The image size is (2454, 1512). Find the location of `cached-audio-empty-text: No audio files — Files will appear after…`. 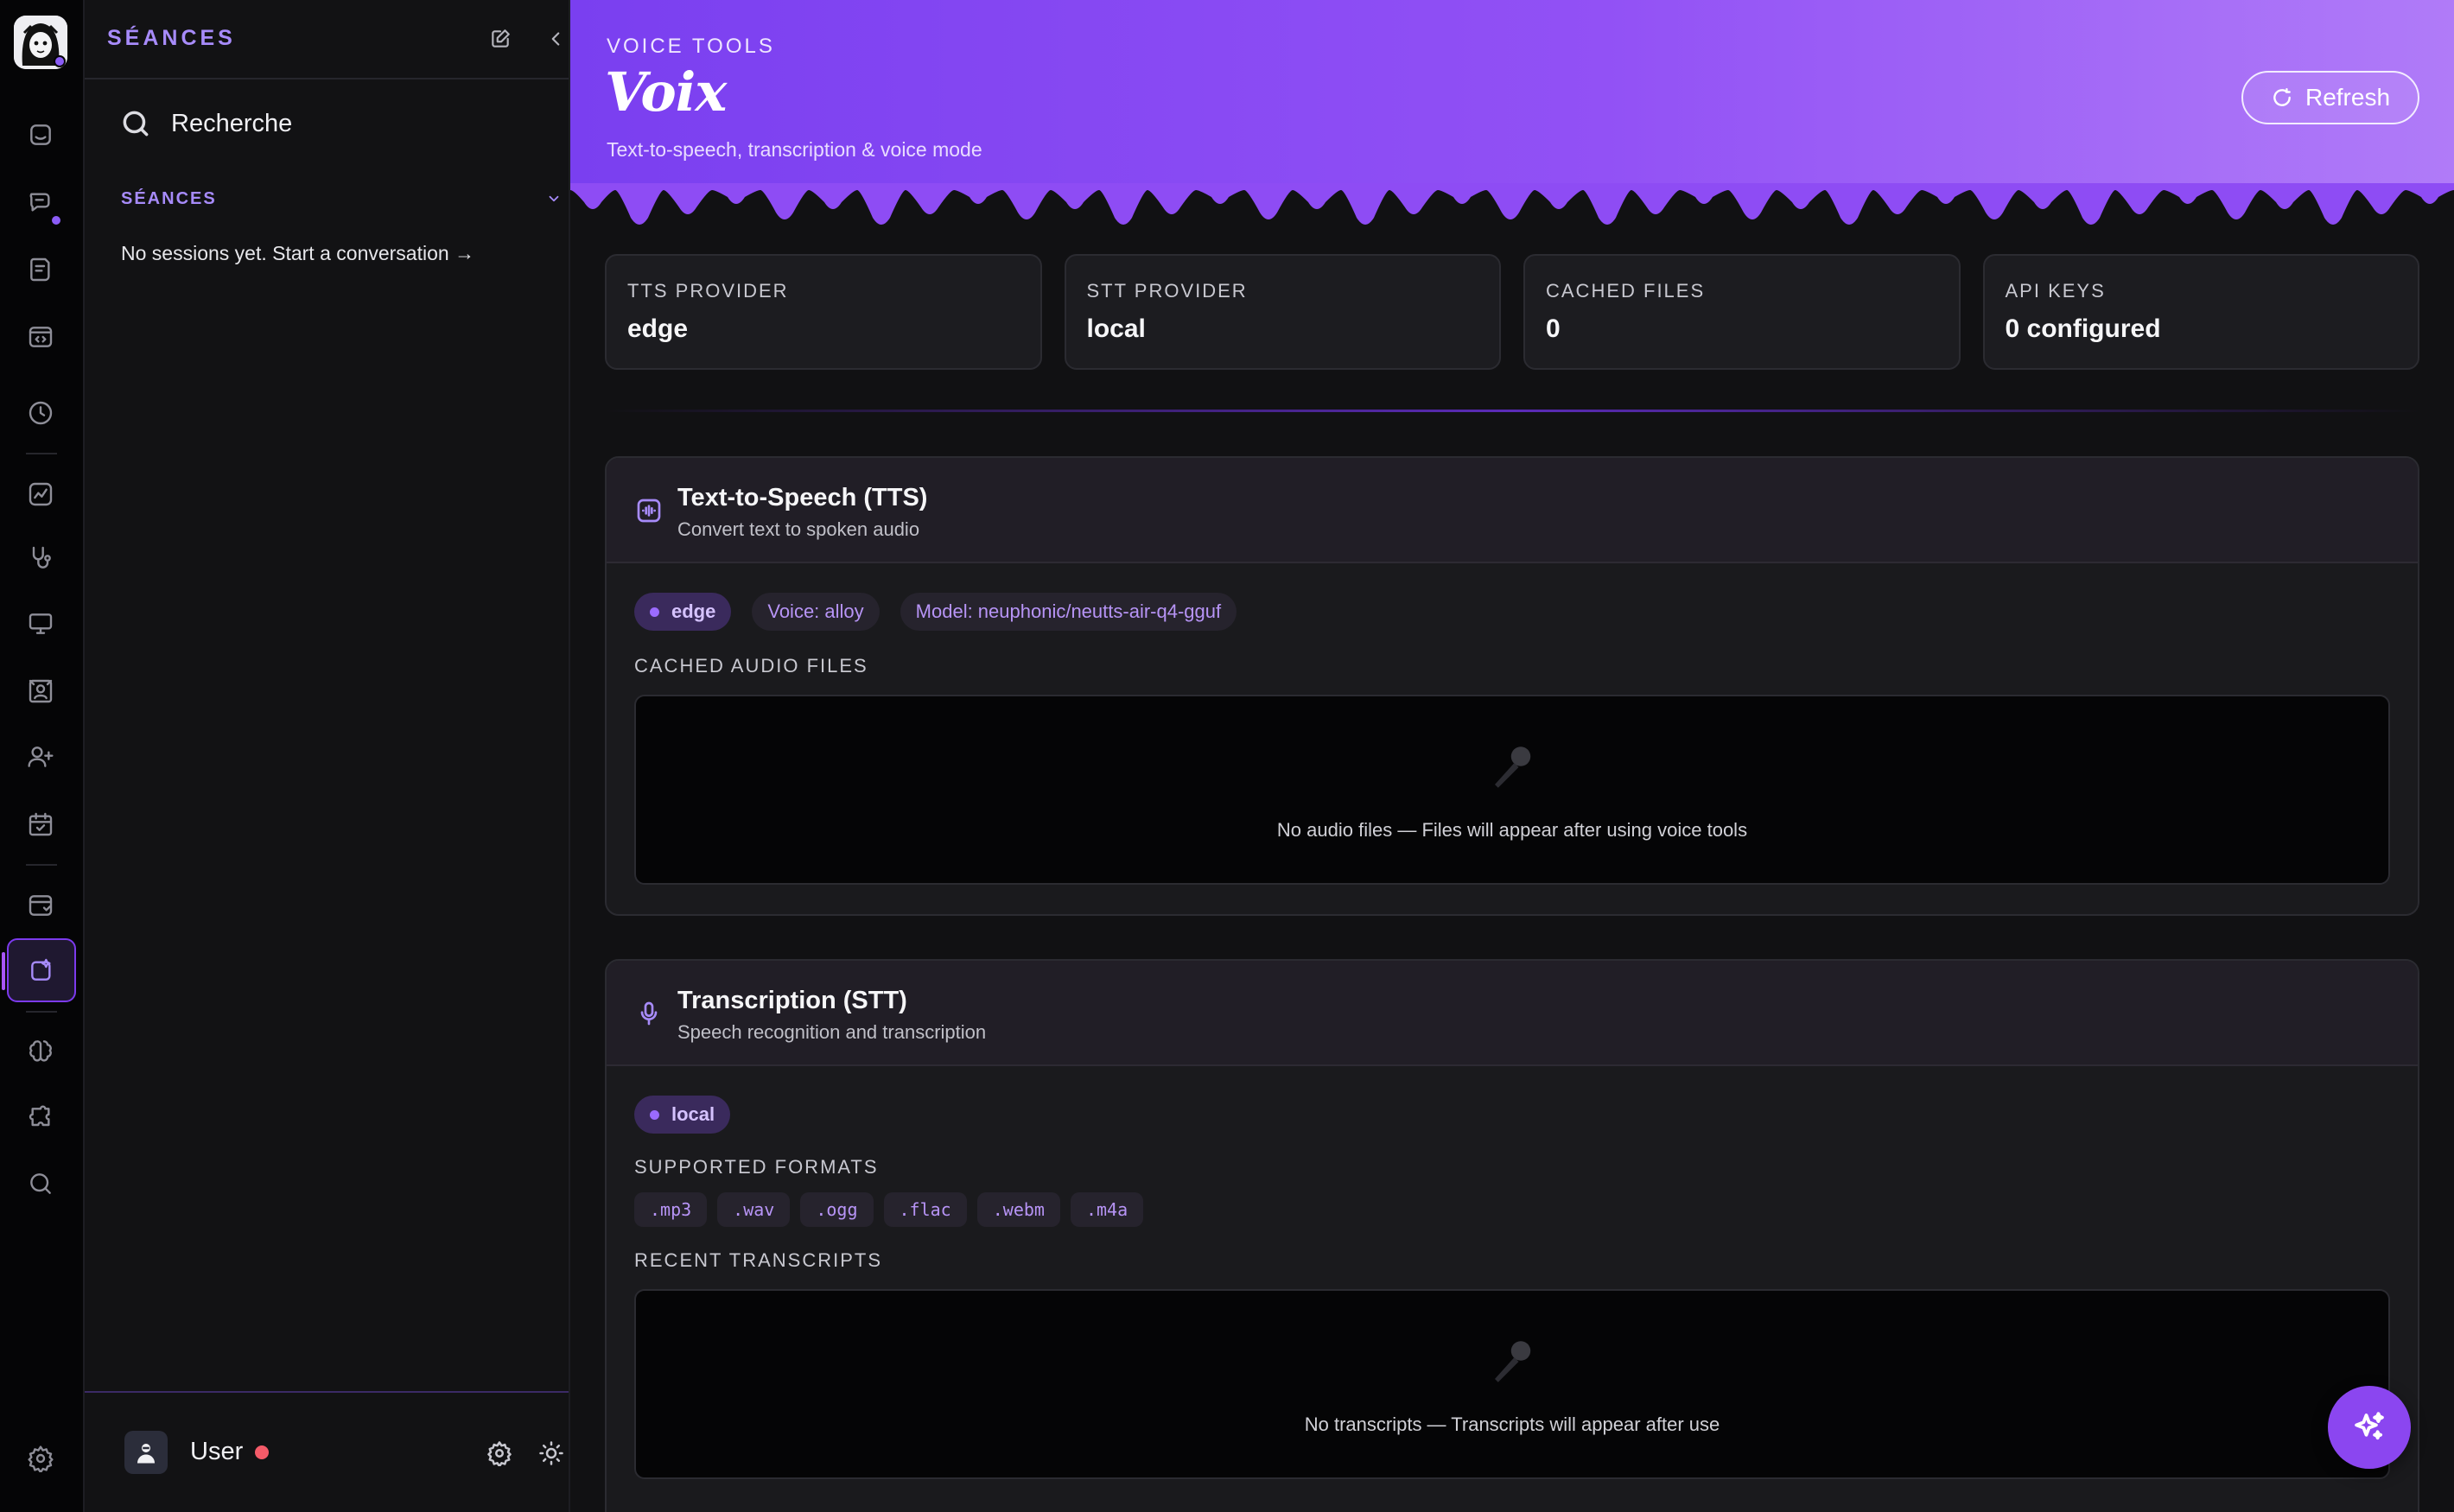

cached-audio-empty-text: No audio files — Files will appear after… is located at coordinates (1512, 830).